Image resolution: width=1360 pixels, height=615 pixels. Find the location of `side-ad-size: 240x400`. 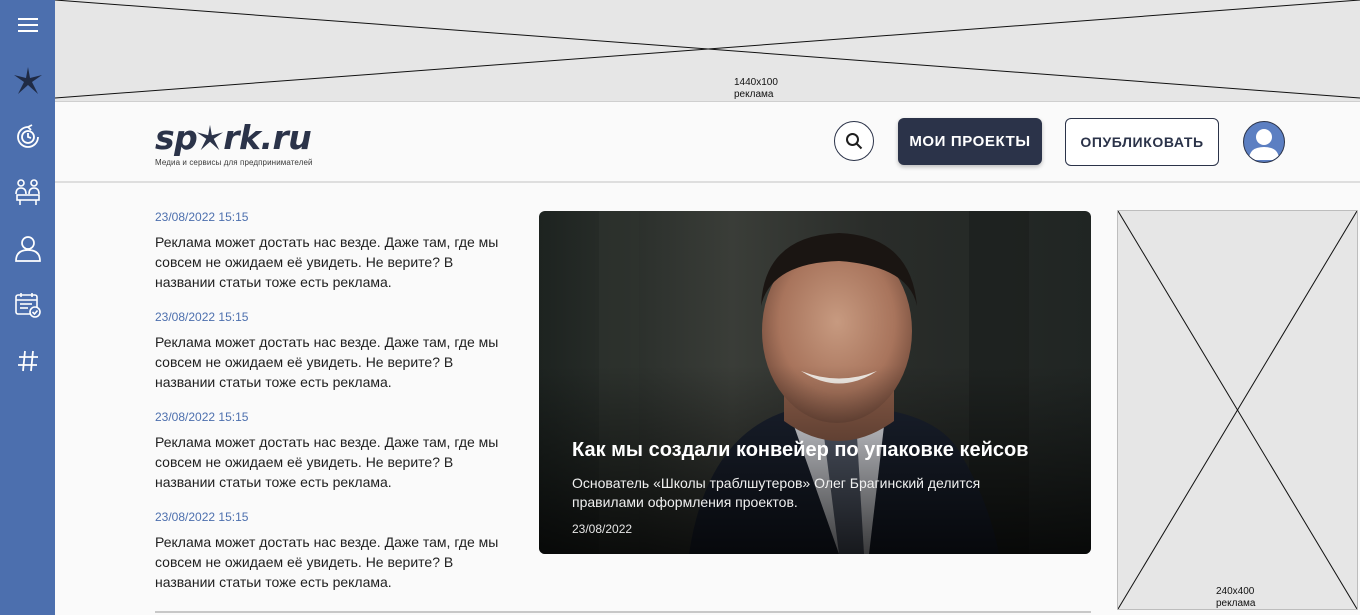

side-ad-size: 240x400 is located at coordinates (1235, 591).